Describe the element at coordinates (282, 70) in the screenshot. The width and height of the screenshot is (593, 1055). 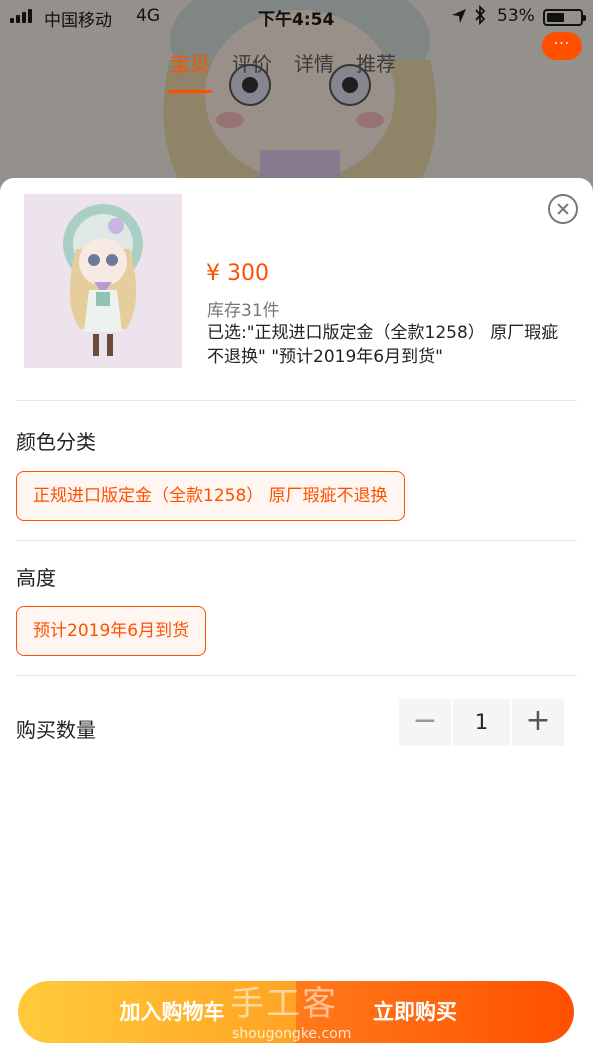
I see `product-tabs: 宝贝 评价 详情 推荐` at that location.